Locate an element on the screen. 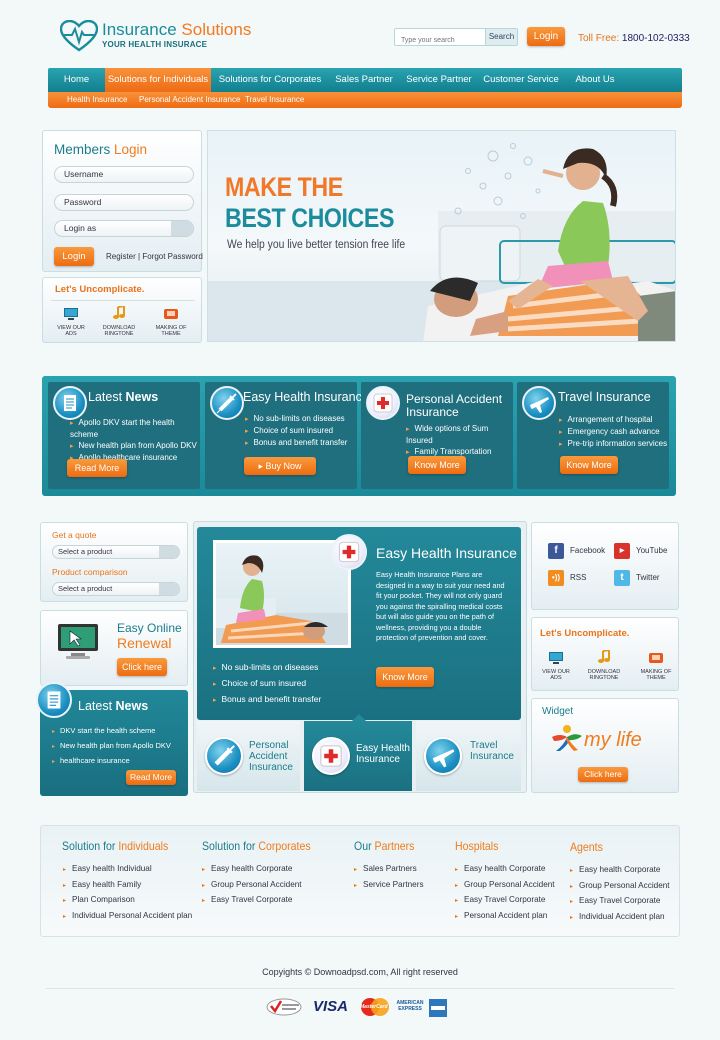  login-as-select: Login as is located at coordinates (124, 228).